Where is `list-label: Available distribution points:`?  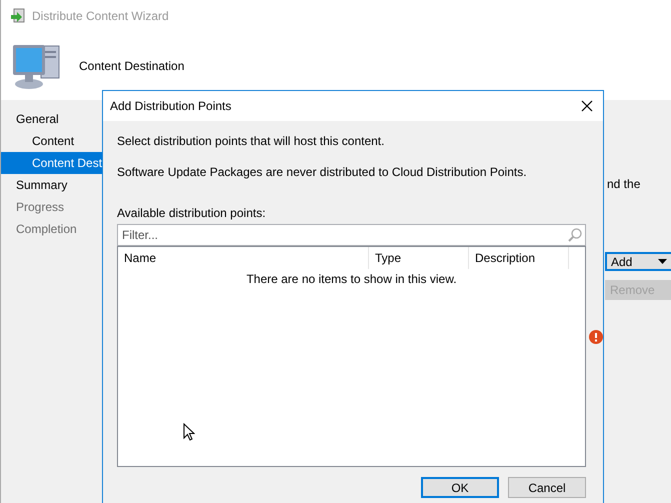 list-label: Available distribution points: is located at coordinates (192, 213).